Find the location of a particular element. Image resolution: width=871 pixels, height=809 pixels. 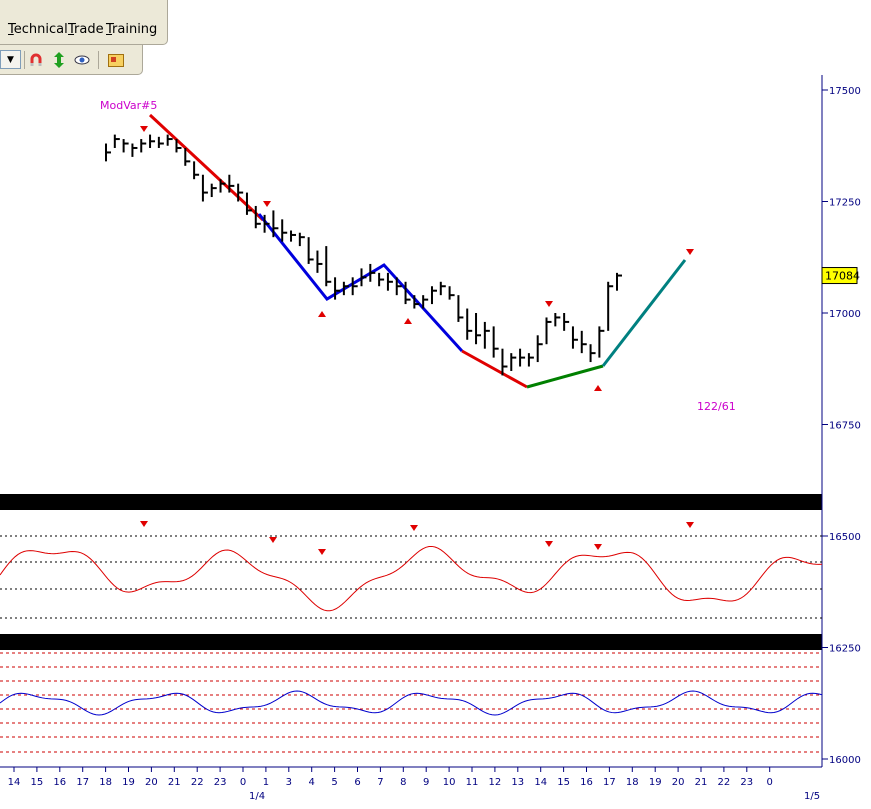

price-tick-label: 16000 is located at coordinates (845, 760).